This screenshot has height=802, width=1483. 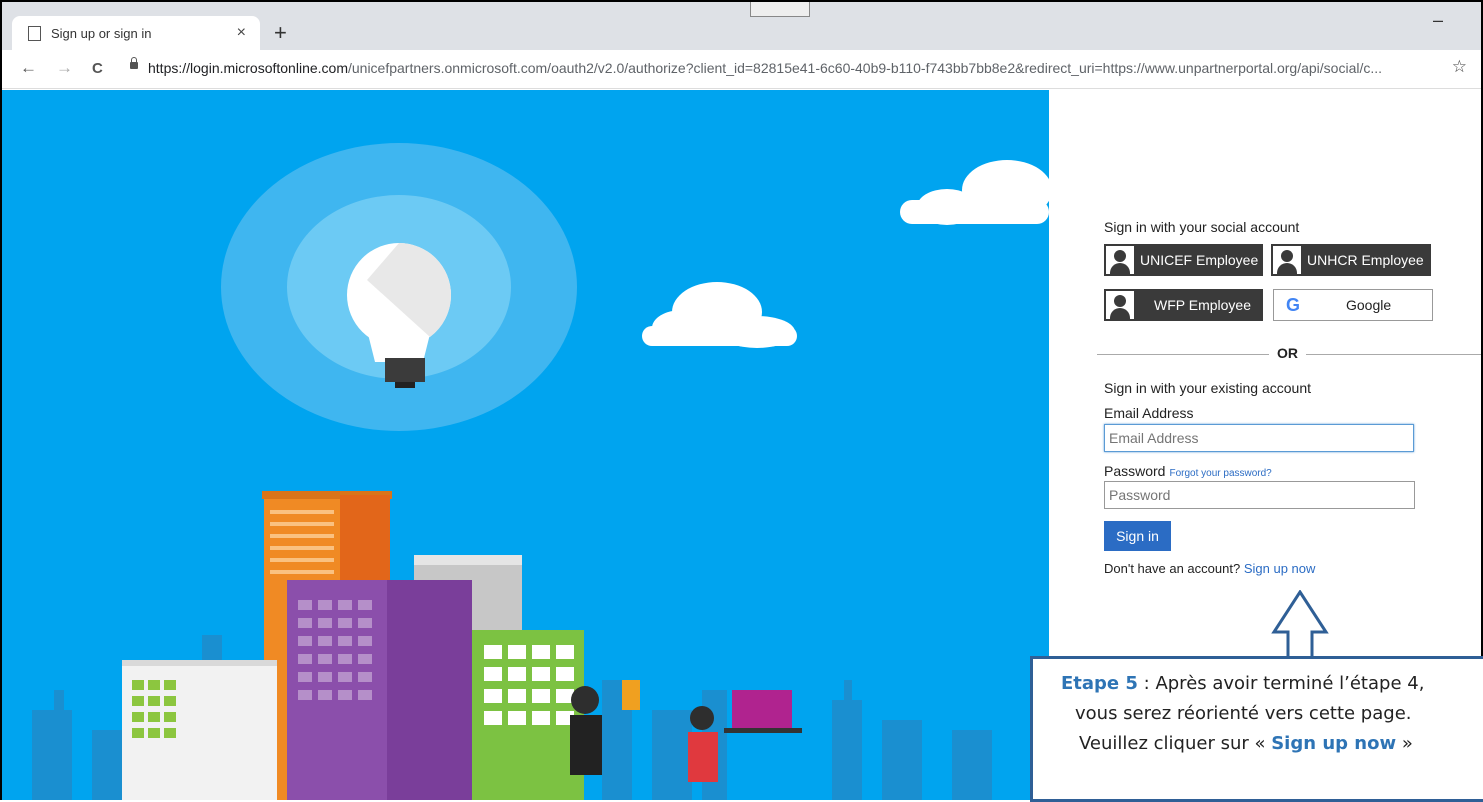 I want to click on callout-line-1-text: : Après avoir terminé l’étape 4,, so click(x=1281, y=683).